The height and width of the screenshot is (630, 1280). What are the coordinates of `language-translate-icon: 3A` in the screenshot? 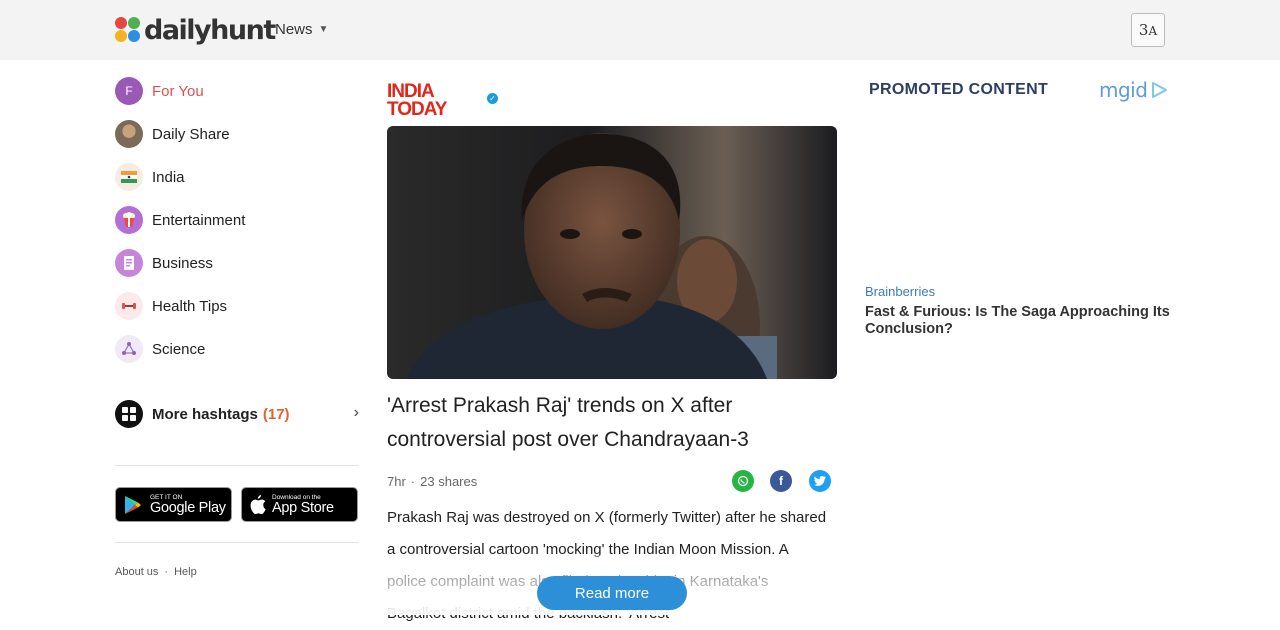 It's located at (1148, 30).